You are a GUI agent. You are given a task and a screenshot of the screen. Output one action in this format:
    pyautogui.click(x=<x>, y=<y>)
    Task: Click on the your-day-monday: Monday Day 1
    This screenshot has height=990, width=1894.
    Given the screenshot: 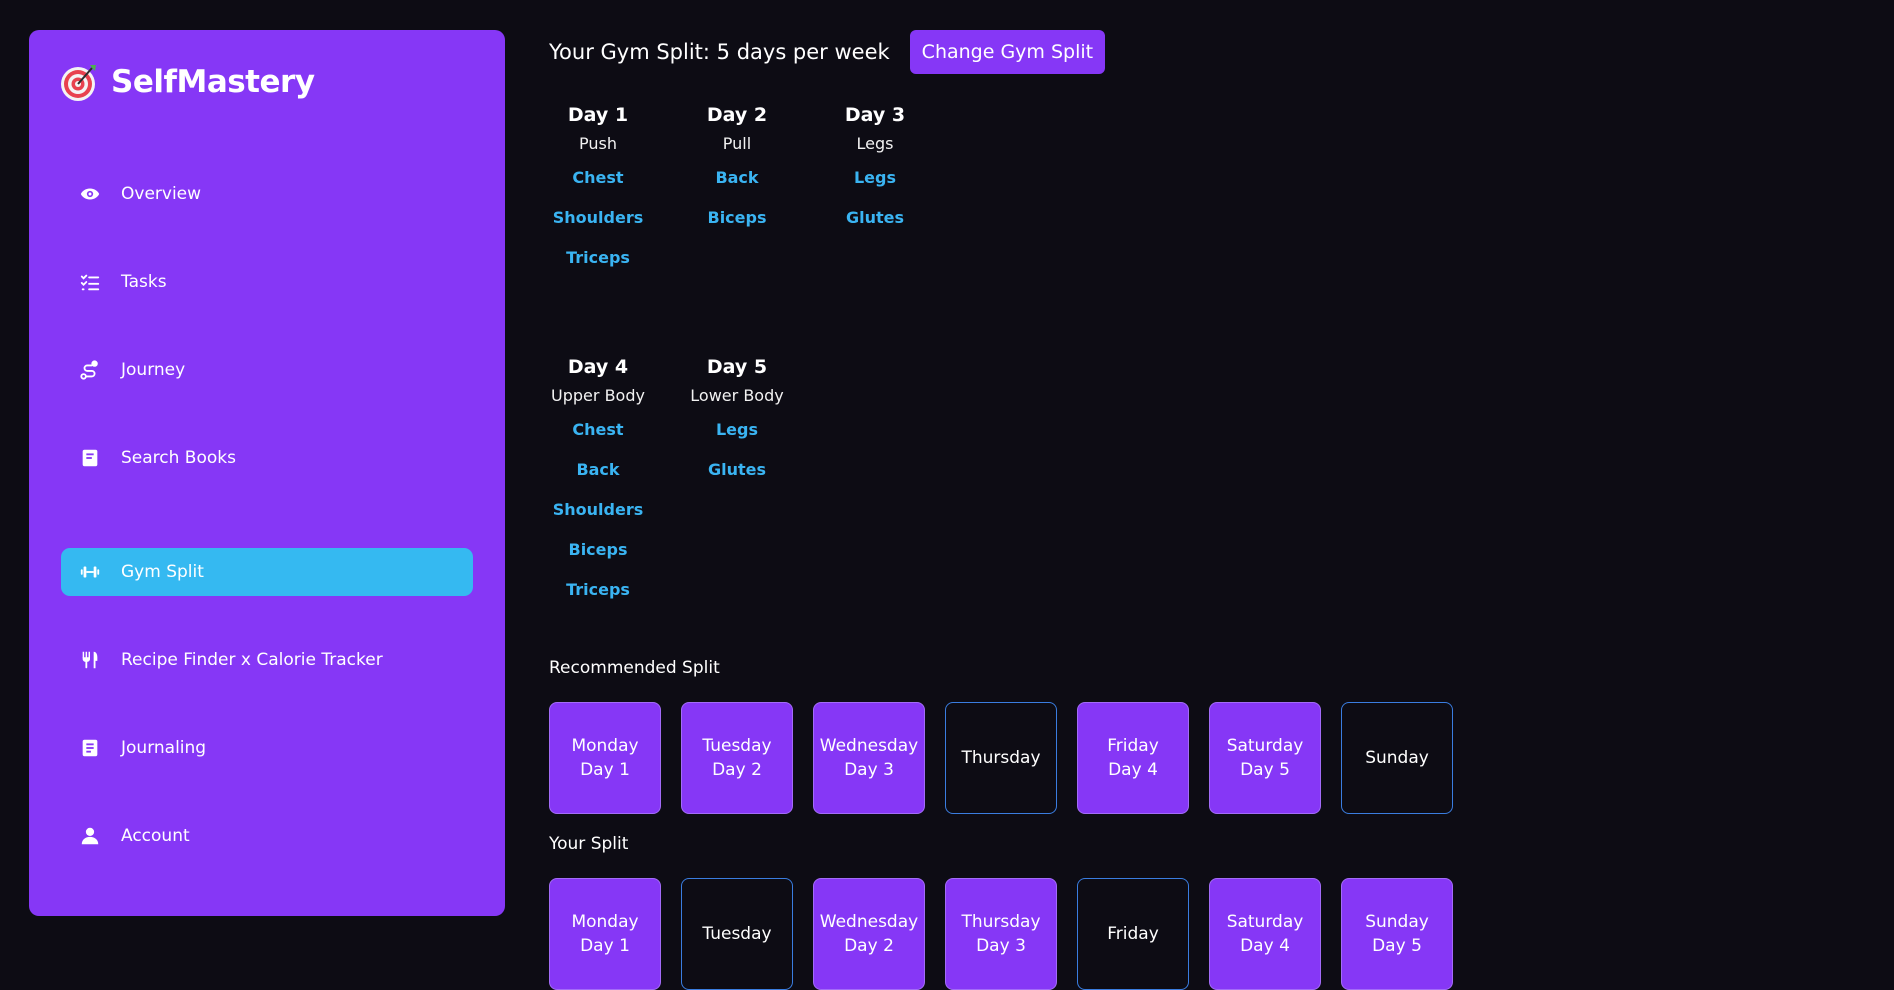 What is the action you would take?
    pyautogui.click(x=605, y=934)
    